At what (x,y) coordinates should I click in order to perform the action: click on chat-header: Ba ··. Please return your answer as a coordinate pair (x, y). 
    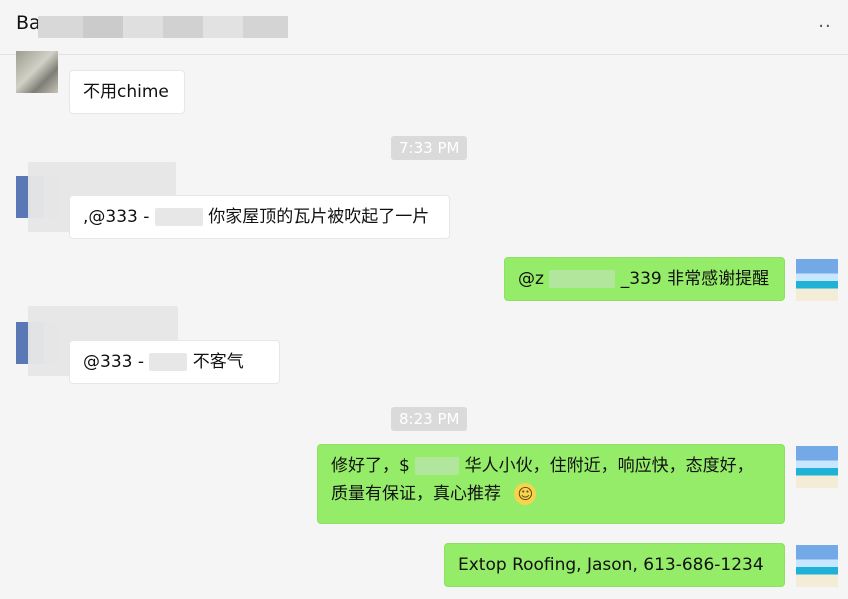
    Looking at the image, I should click on (424, 27).